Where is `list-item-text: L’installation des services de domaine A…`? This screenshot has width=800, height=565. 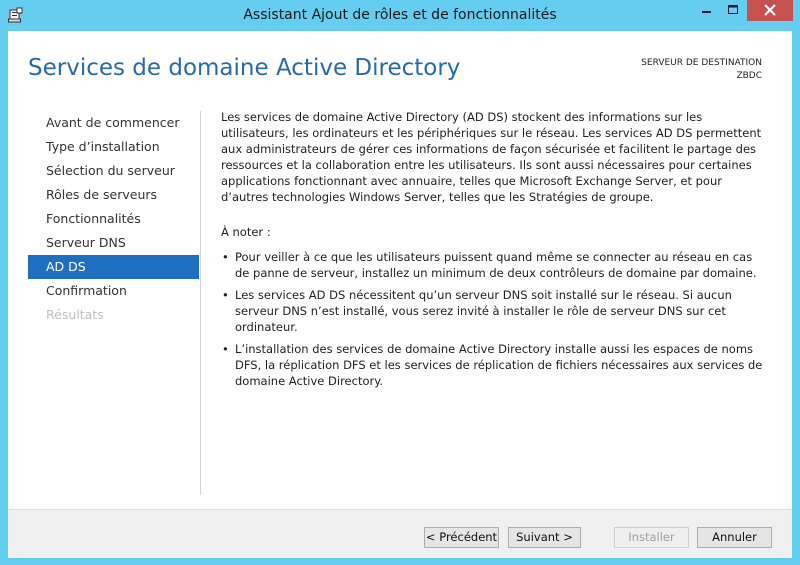
list-item-text: L’installation des services de domaine A… is located at coordinates (499, 365).